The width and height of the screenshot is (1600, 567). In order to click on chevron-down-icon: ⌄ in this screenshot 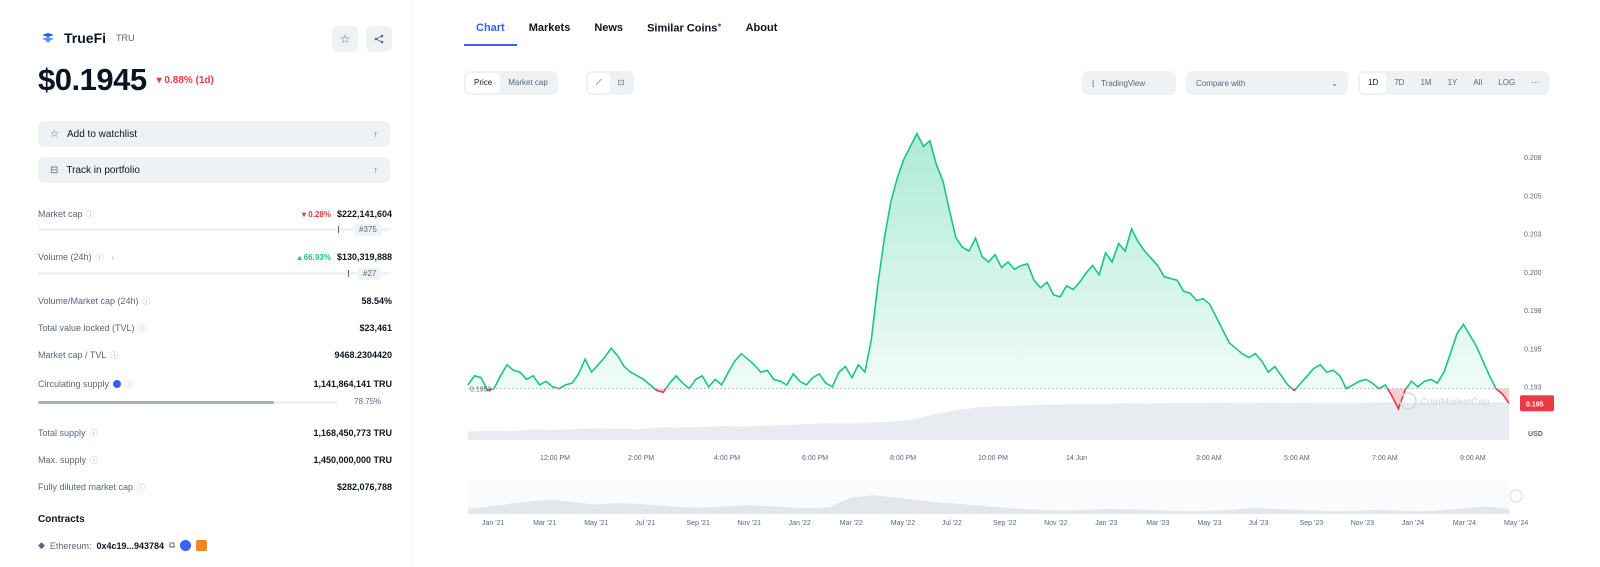, I will do `click(1334, 83)`.